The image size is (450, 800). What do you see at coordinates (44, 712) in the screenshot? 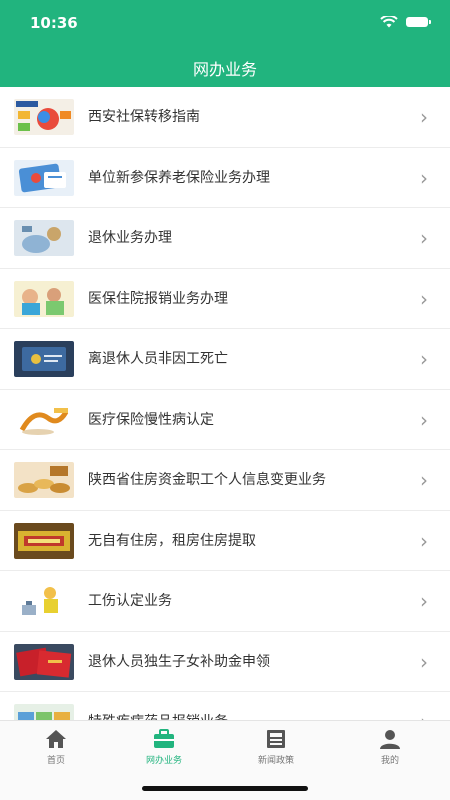
I see `medicine-thumb` at bounding box center [44, 712].